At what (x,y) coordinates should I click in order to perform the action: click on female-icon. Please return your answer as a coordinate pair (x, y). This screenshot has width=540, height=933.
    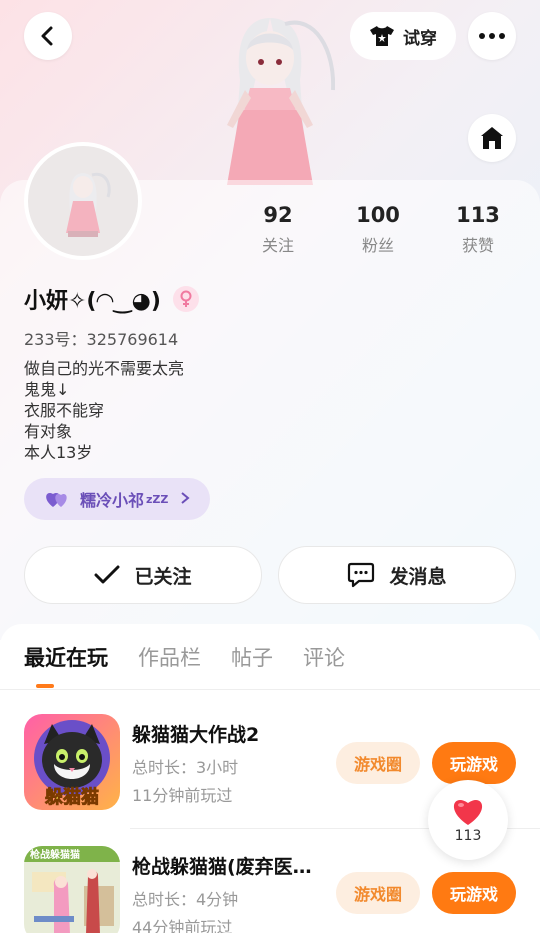
    Looking at the image, I should click on (185, 299).